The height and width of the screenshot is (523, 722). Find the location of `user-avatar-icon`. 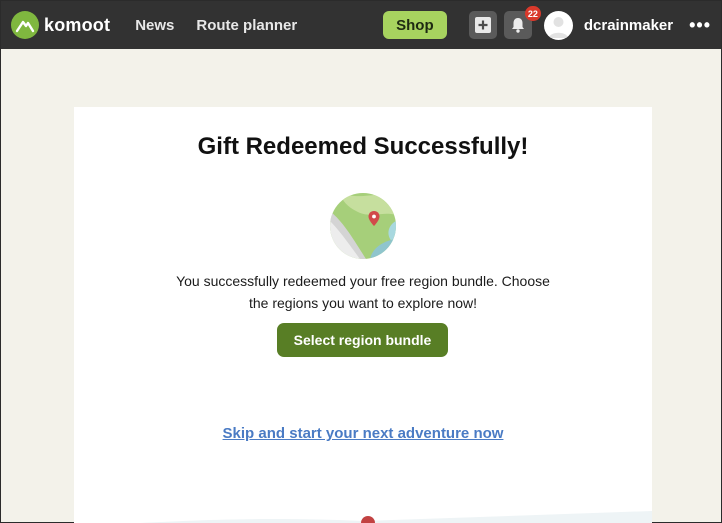

user-avatar-icon is located at coordinates (558, 25).